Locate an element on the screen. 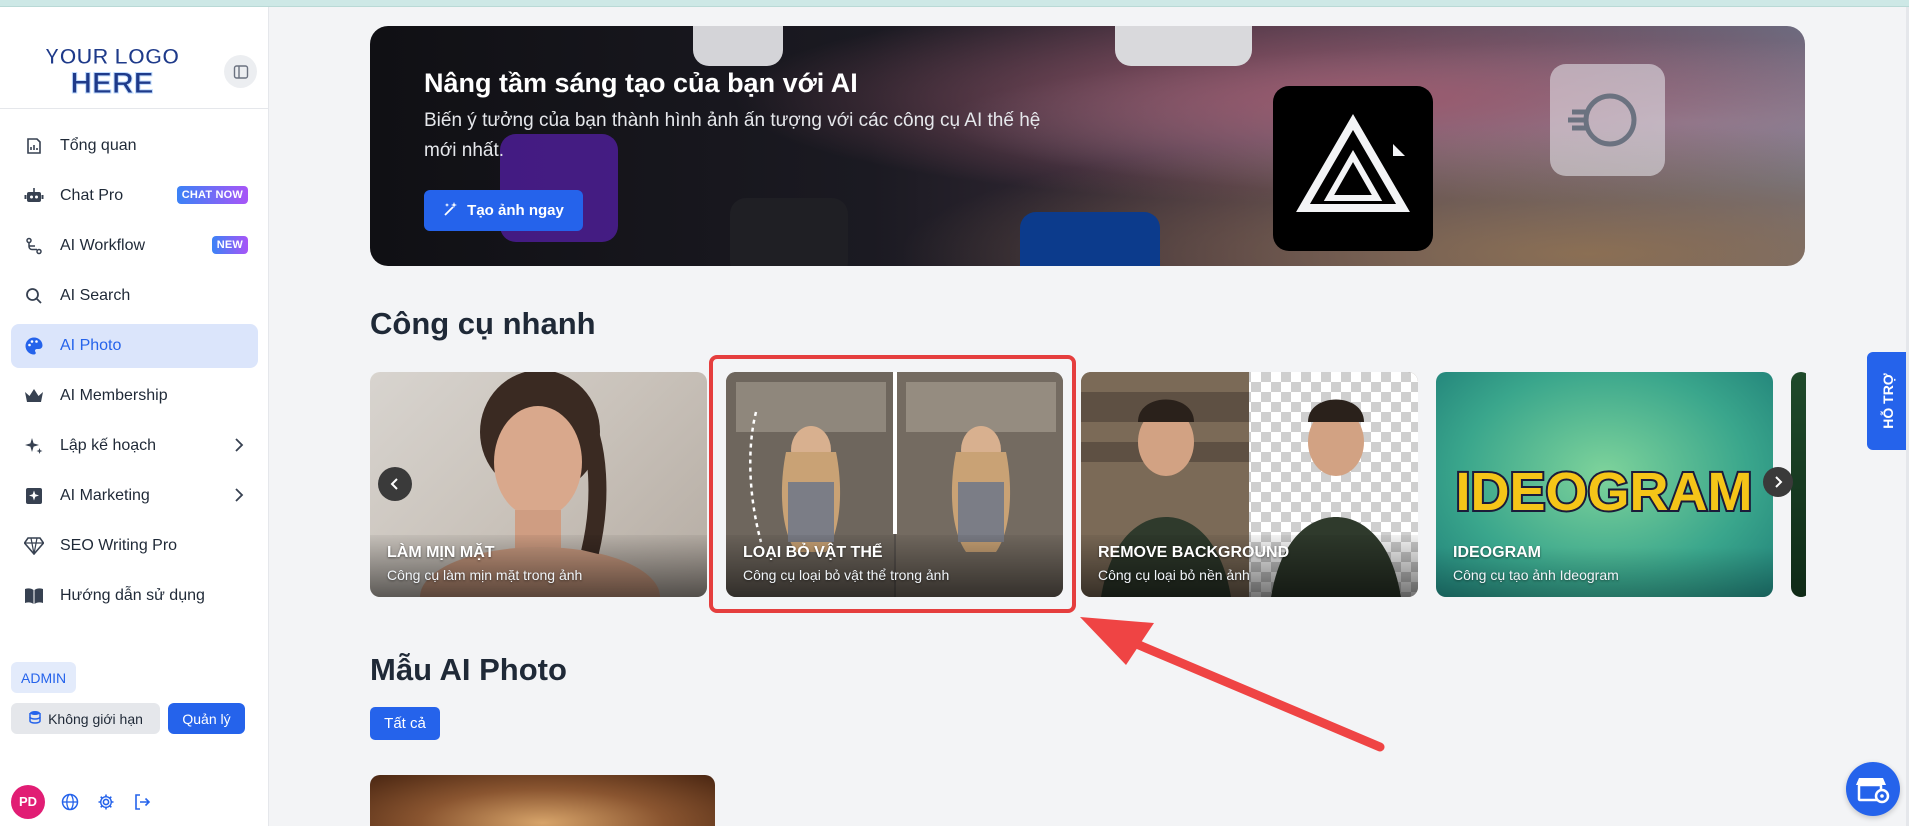 The image size is (1909, 826). chat-now-badge: CHAT NOW is located at coordinates (212, 195).